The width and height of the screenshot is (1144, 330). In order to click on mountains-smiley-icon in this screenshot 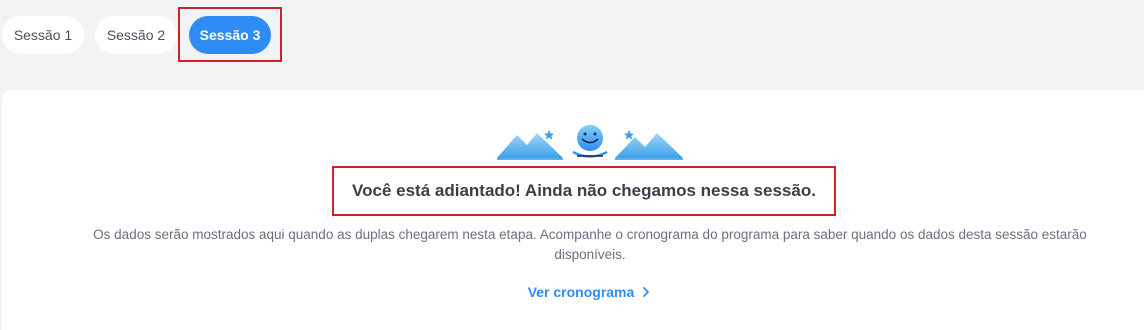, I will do `click(590, 142)`.